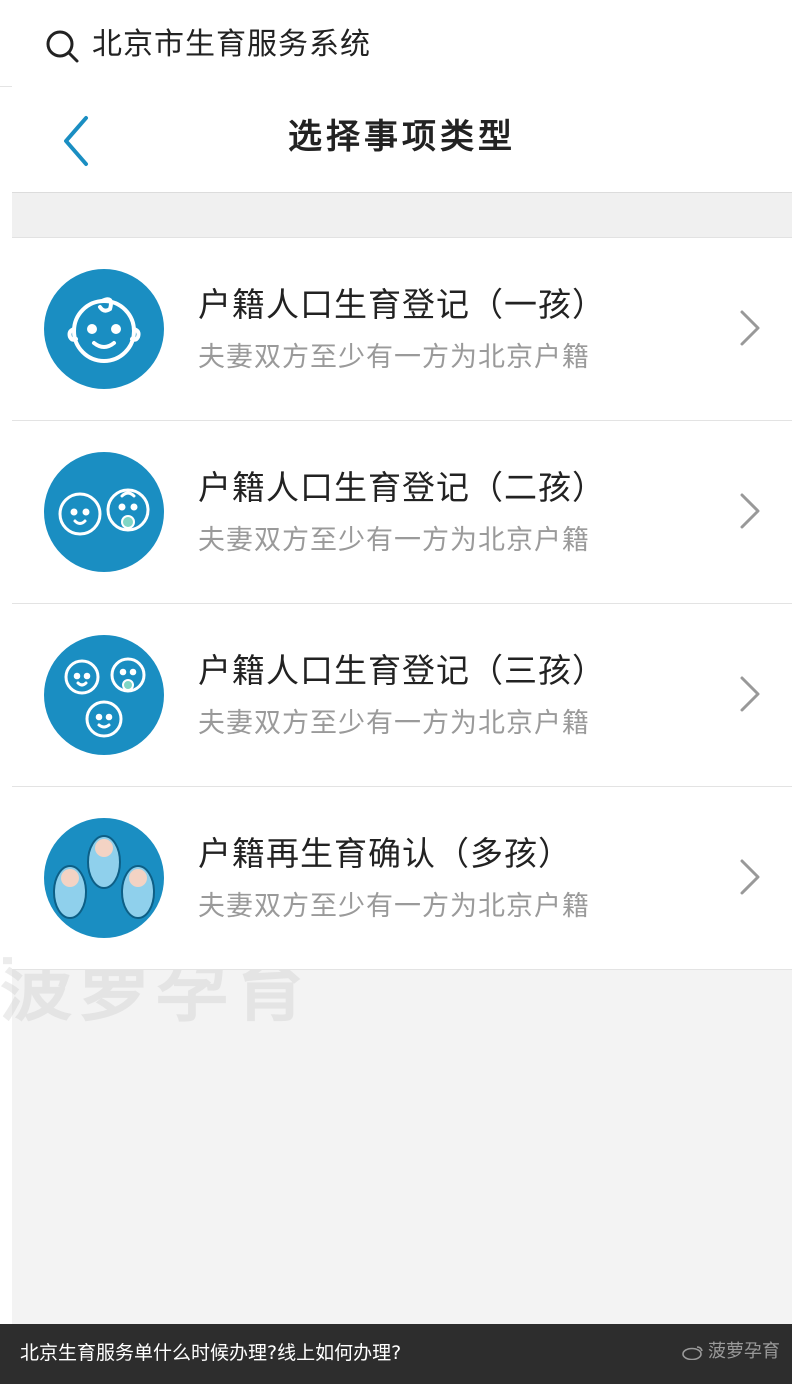 The width and height of the screenshot is (792, 1384). What do you see at coordinates (396, 43) in the screenshot?
I see `search-bar: 北京市生育服务系统` at bounding box center [396, 43].